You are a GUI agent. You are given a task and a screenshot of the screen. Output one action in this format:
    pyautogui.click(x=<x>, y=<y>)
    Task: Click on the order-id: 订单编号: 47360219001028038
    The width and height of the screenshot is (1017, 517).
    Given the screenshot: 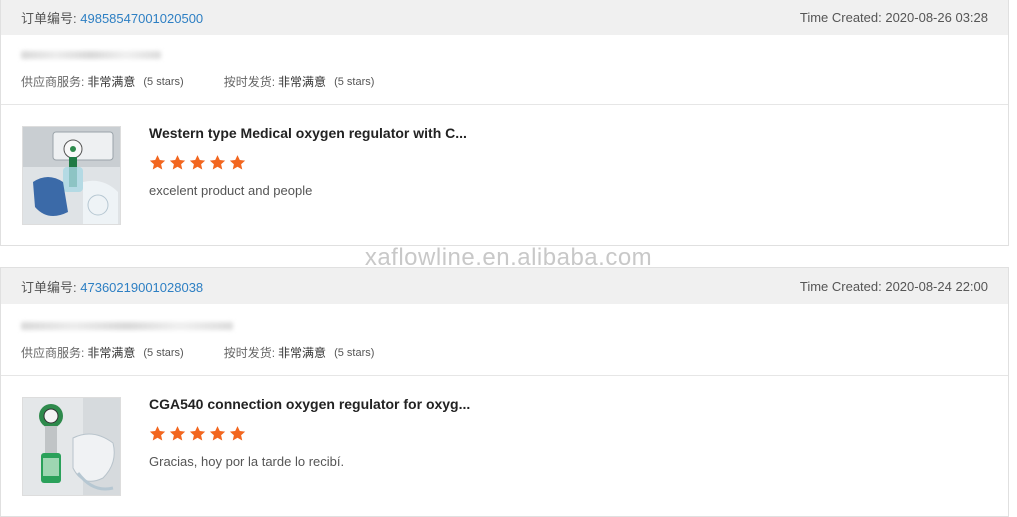 What is the action you would take?
    pyautogui.click(x=112, y=286)
    